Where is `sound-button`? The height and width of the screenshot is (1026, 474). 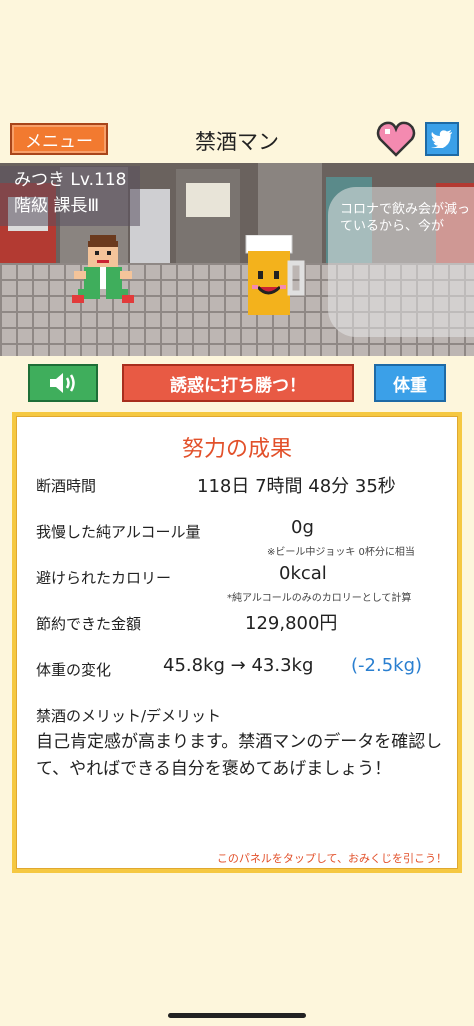 sound-button is located at coordinates (63, 383).